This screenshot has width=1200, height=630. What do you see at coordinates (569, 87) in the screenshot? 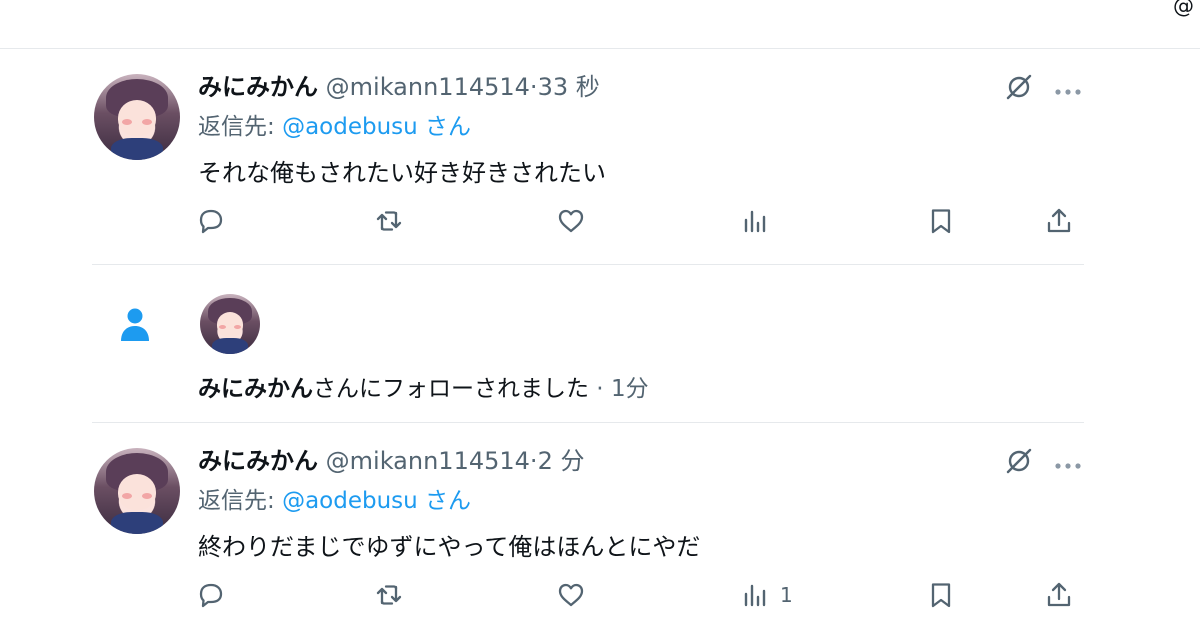
I see `timestamp: 33 秒` at bounding box center [569, 87].